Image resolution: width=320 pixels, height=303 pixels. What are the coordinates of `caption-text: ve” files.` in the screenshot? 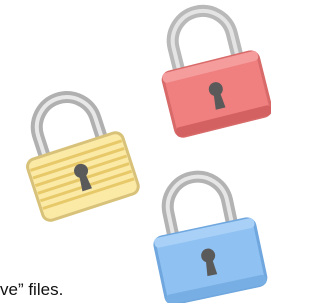 It's located at (32, 289).